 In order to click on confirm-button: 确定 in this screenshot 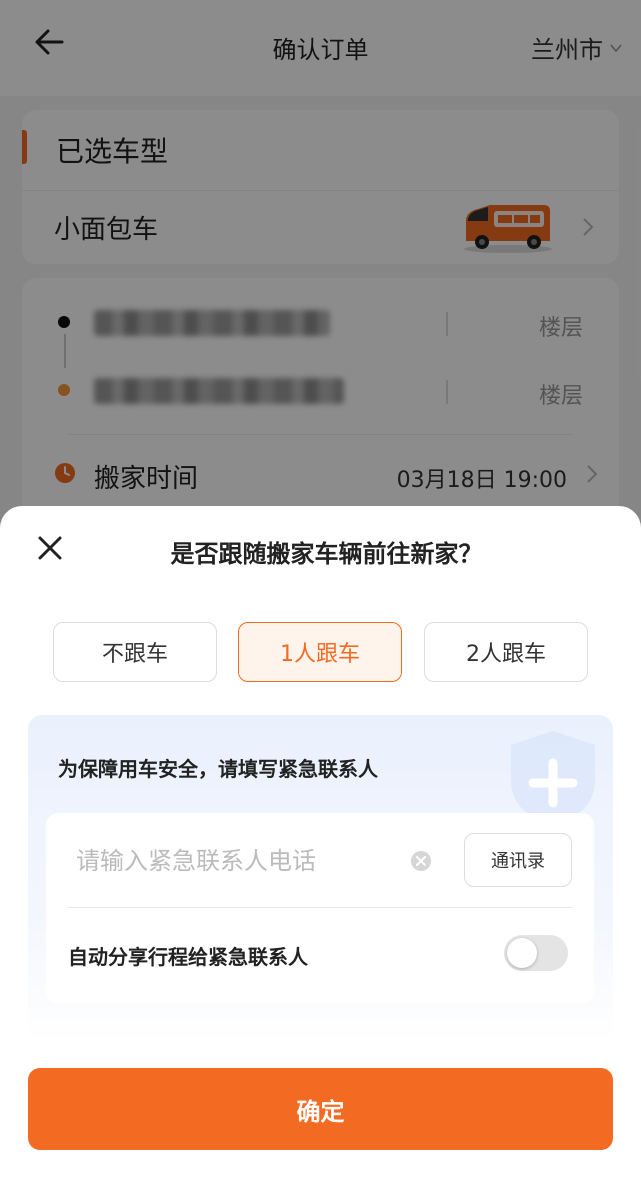, I will do `click(320, 1109)`.